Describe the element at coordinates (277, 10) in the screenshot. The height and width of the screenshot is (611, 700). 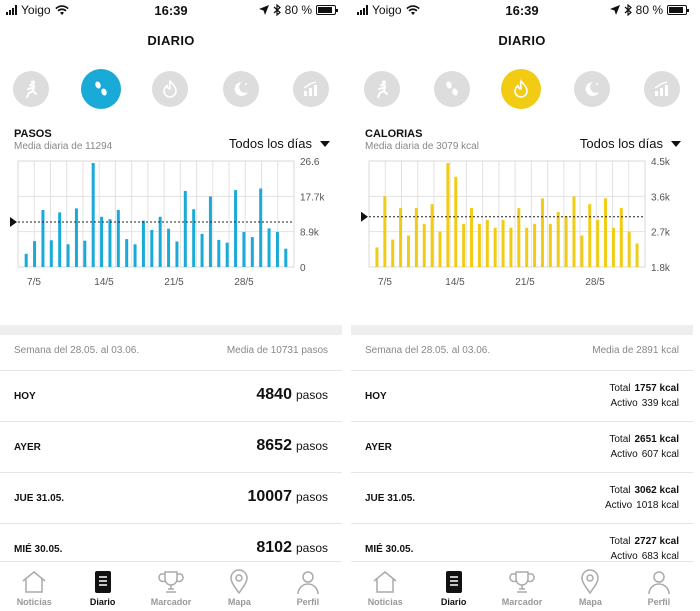
I see `bluetooth-icon` at that location.